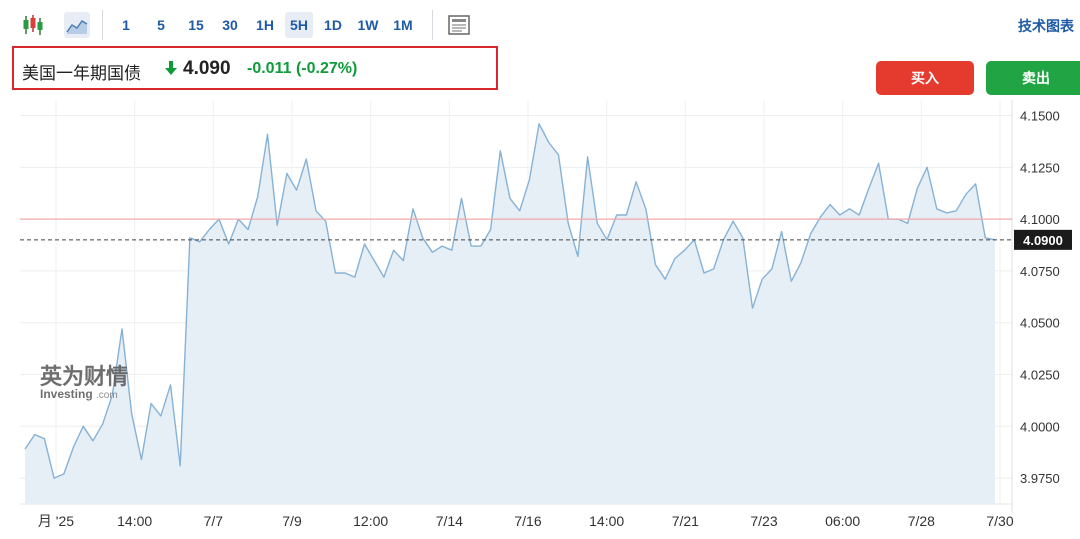  What do you see at coordinates (77, 25) in the screenshot?
I see `area-chart-icon` at bounding box center [77, 25].